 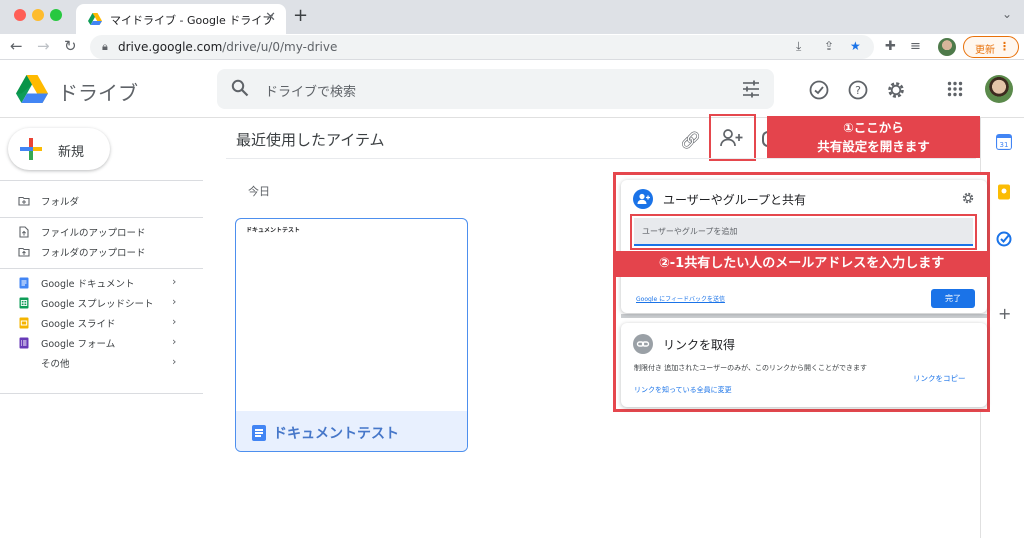 What do you see at coordinates (1004, 192) in the screenshot?
I see `keep-icon` at bounding box center [1004, 192].